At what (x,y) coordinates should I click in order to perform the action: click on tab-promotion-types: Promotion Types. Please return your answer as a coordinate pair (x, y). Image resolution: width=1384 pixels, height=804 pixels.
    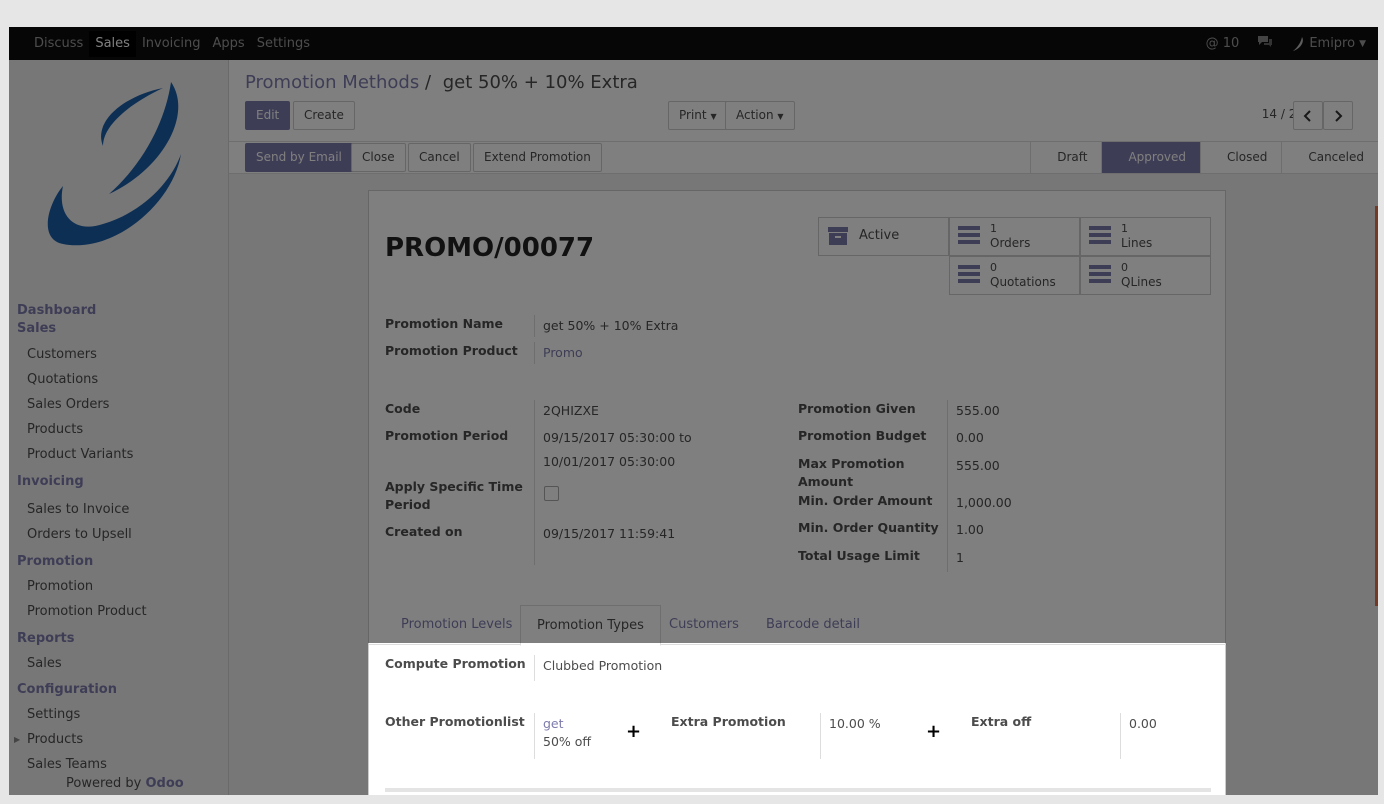
    Looking at the image, I should click on (590, 625).